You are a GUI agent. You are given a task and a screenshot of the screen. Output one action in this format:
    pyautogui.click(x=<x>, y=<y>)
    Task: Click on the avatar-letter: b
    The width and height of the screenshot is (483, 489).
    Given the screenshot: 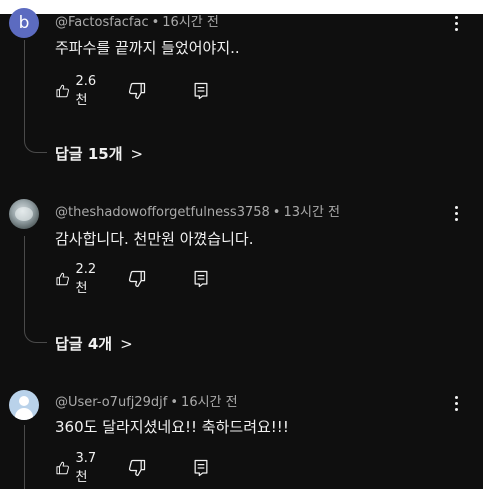 What is the action you would take?
    pyautogui.click(x=24, y=23)
    